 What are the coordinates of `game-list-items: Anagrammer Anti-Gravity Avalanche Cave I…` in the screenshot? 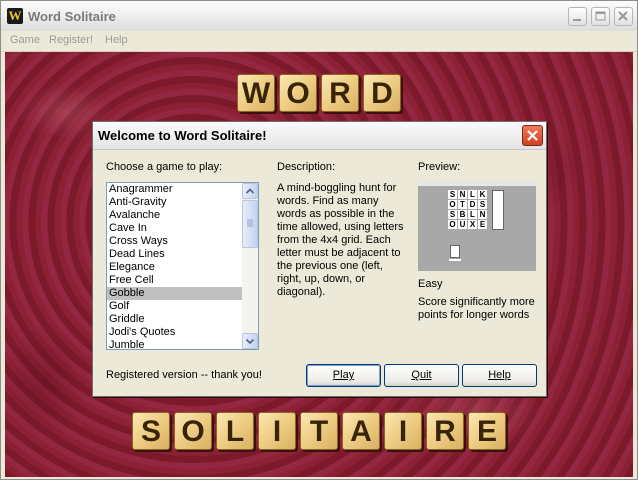 It's located at (174, 266).